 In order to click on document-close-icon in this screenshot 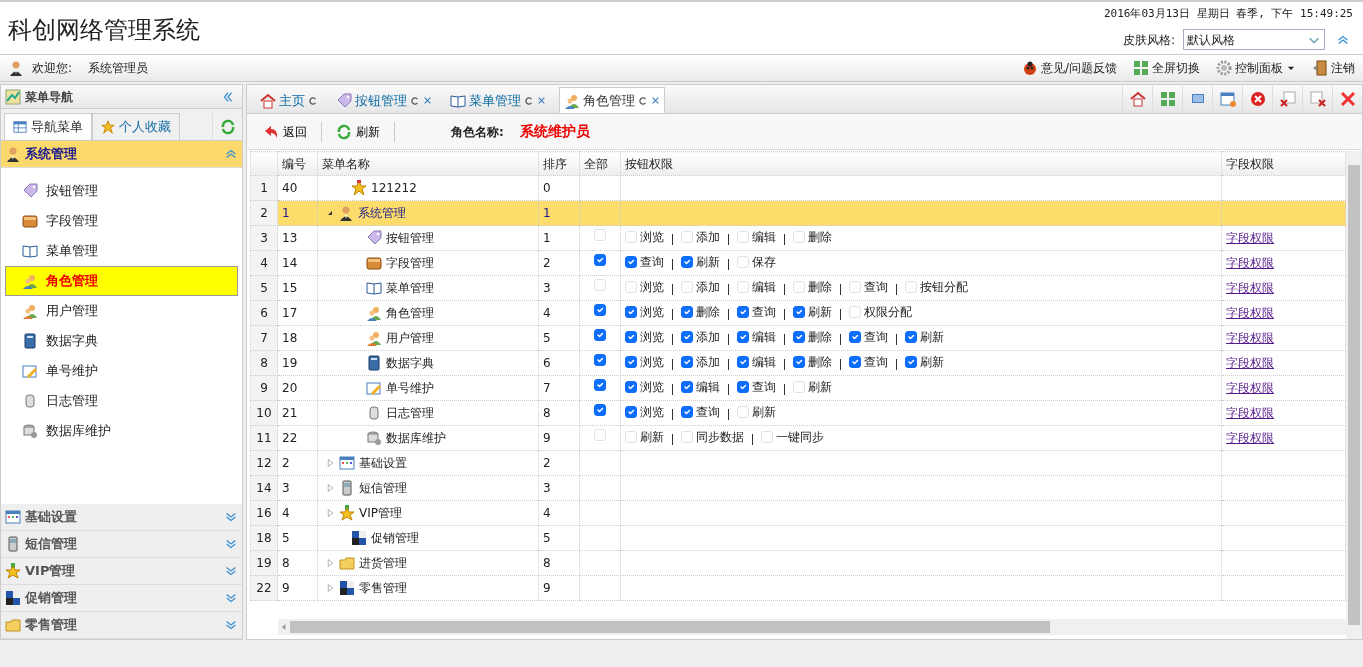, I will do `click(1287, 99)`.